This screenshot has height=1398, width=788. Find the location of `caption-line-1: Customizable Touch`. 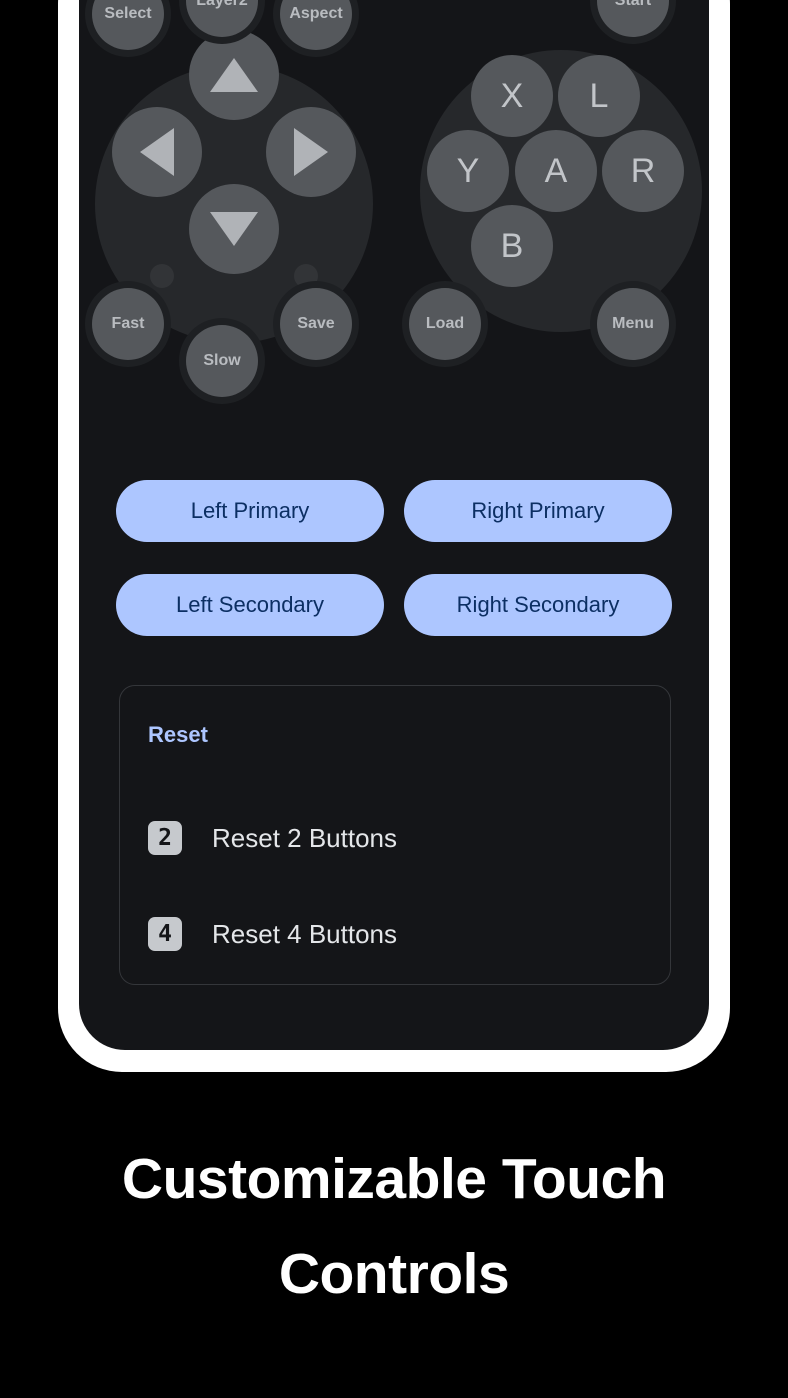

caption-line-1: Customizable Touch is located at coordinates (394, 1179).